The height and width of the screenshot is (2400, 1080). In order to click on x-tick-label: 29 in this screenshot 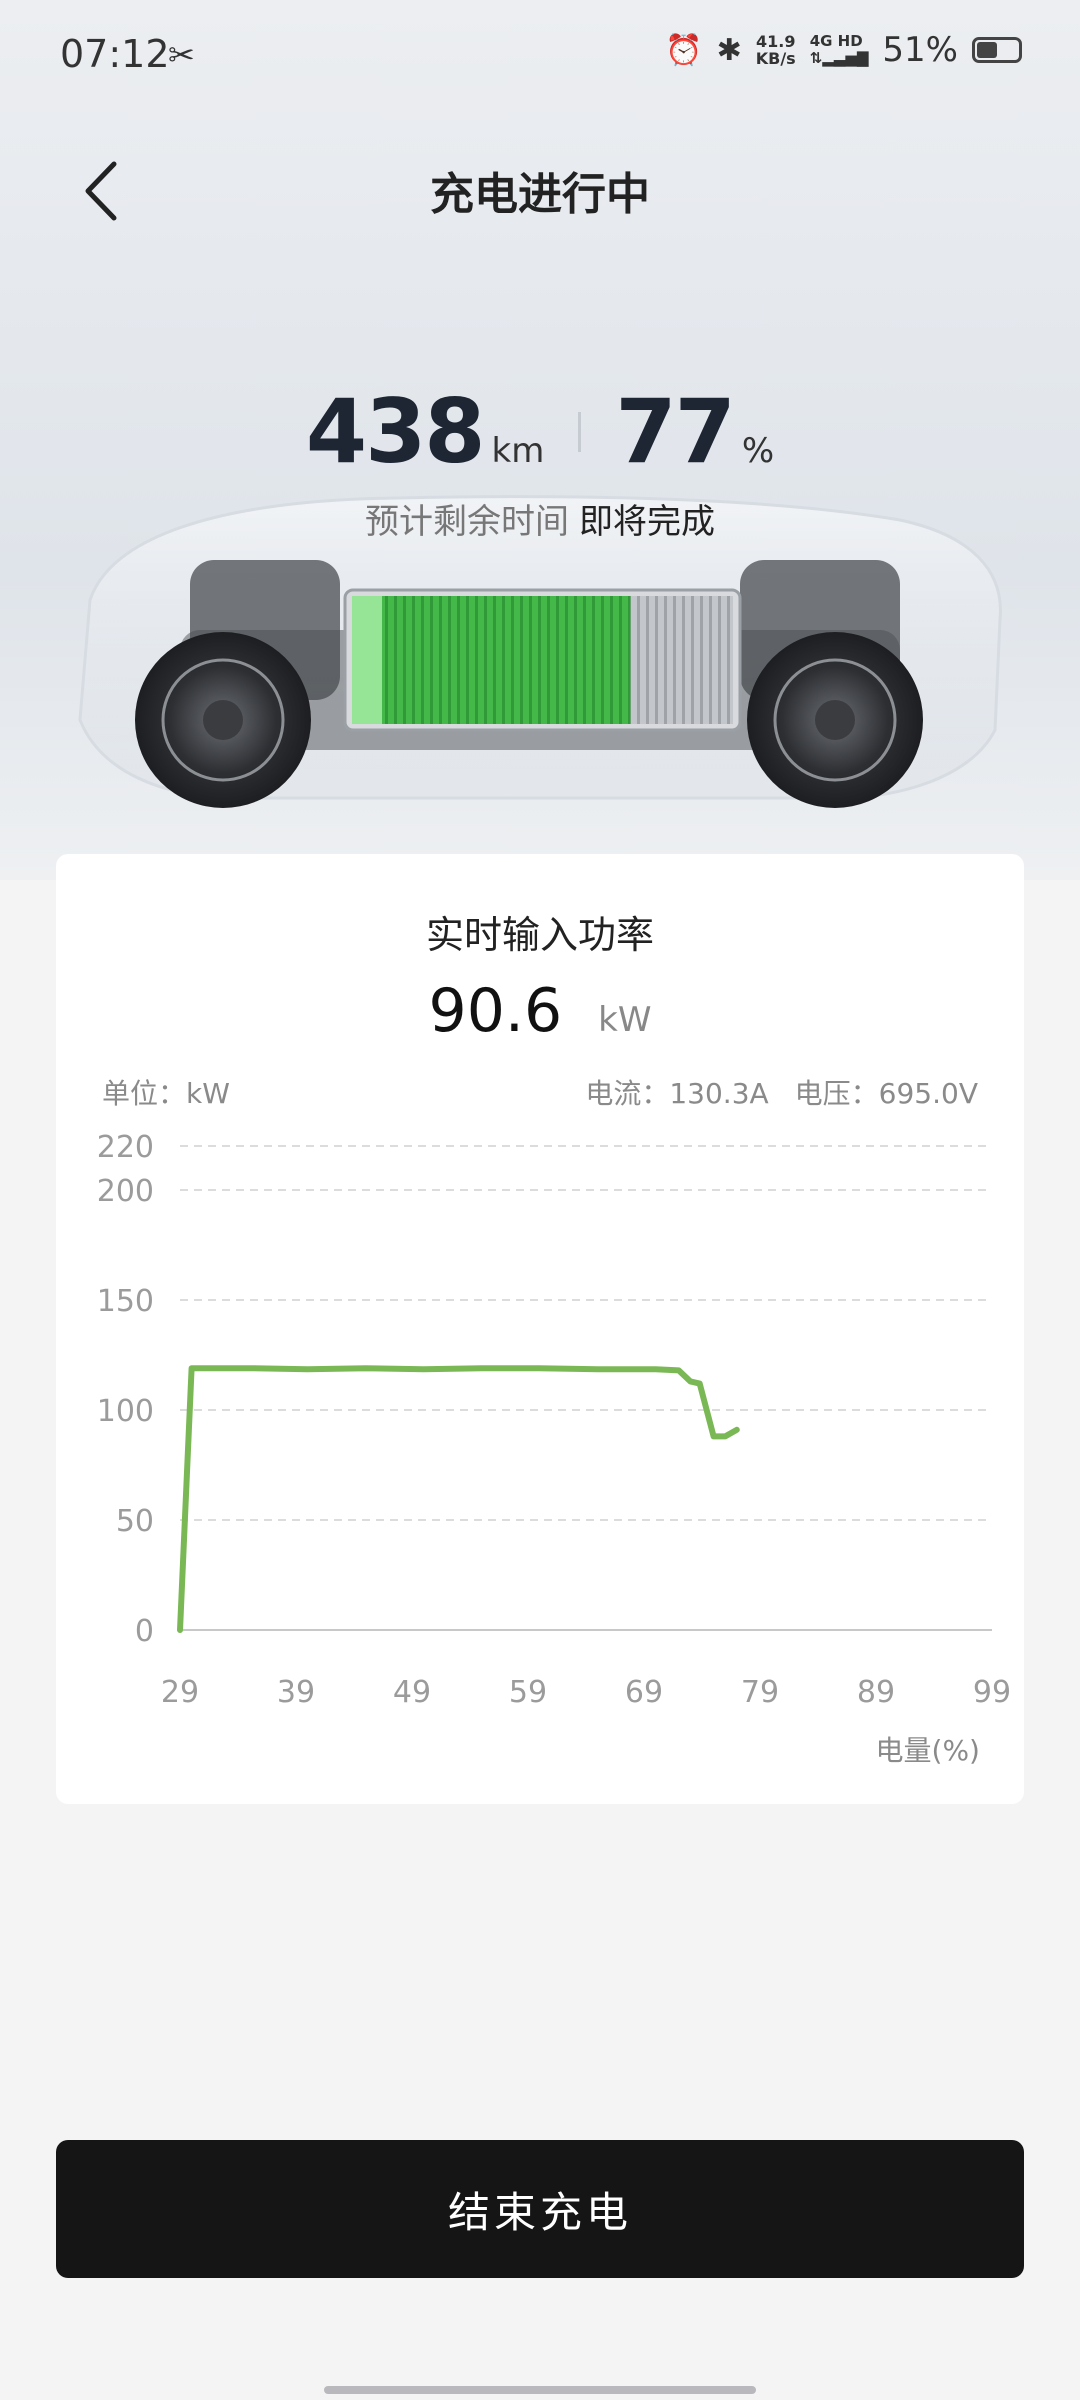, I will do `click(180, 1692)`.